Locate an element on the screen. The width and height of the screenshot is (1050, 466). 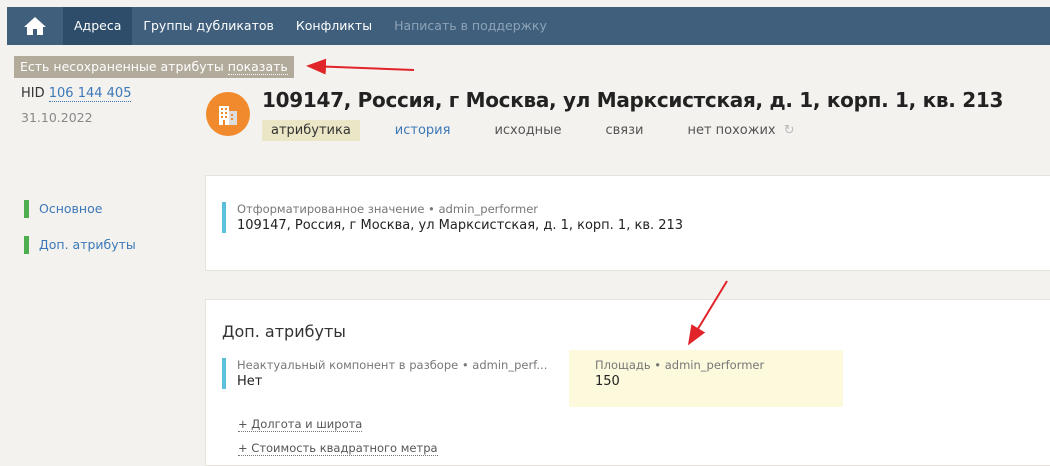
tab-attributes: атрибутика is located at coordinates (311, 130).